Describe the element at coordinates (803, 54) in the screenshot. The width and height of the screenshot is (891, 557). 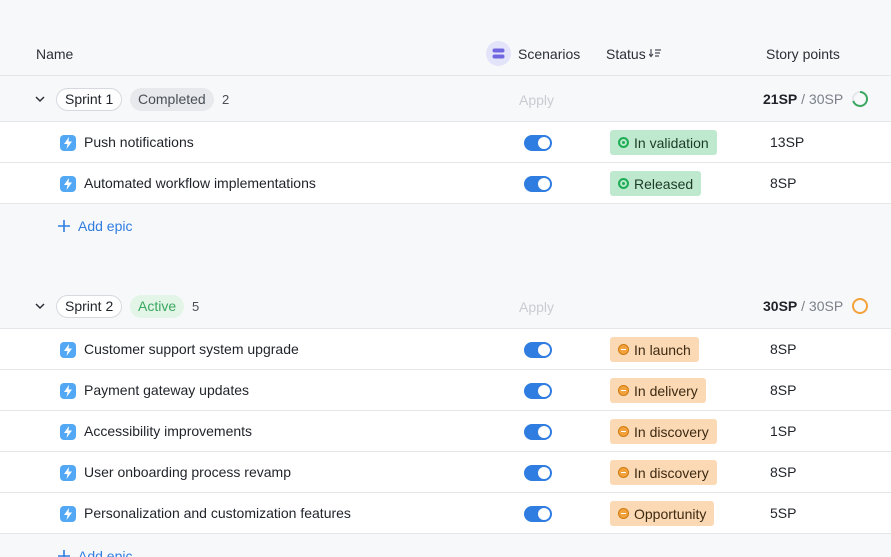
I see `column-header-story-points: Story points` at that location.